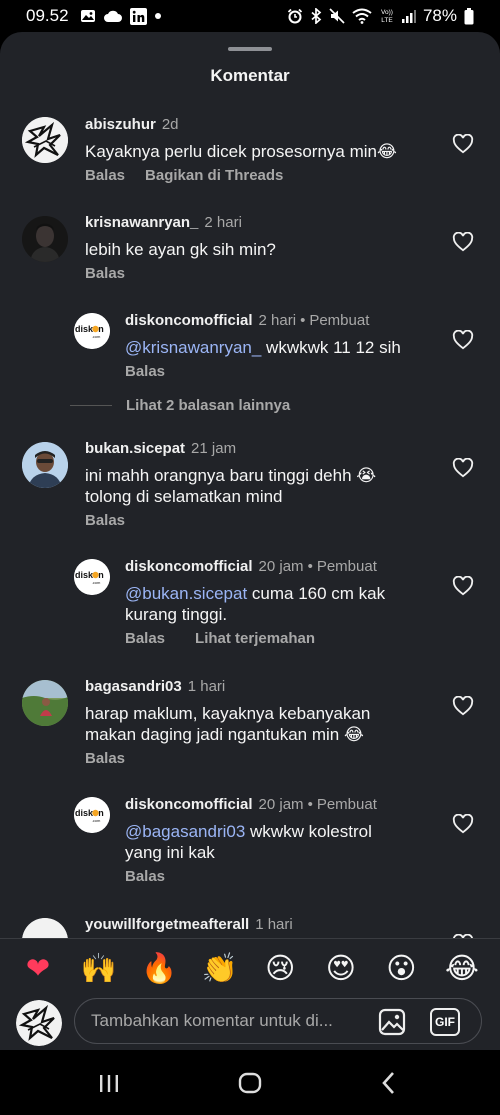  What do you see at coordinates (91, 405) in the screenshot?
I see `thread-line` at bounding box center [91, 405].